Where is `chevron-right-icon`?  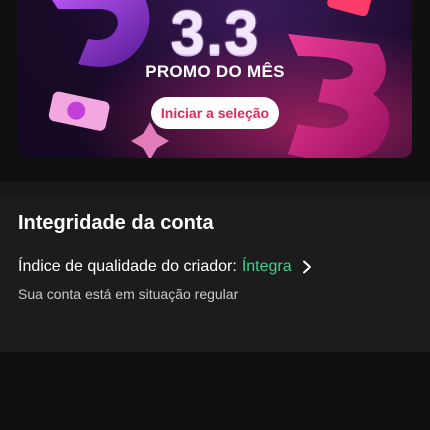
chevron-right-icon is located at coordinates (306, 267).